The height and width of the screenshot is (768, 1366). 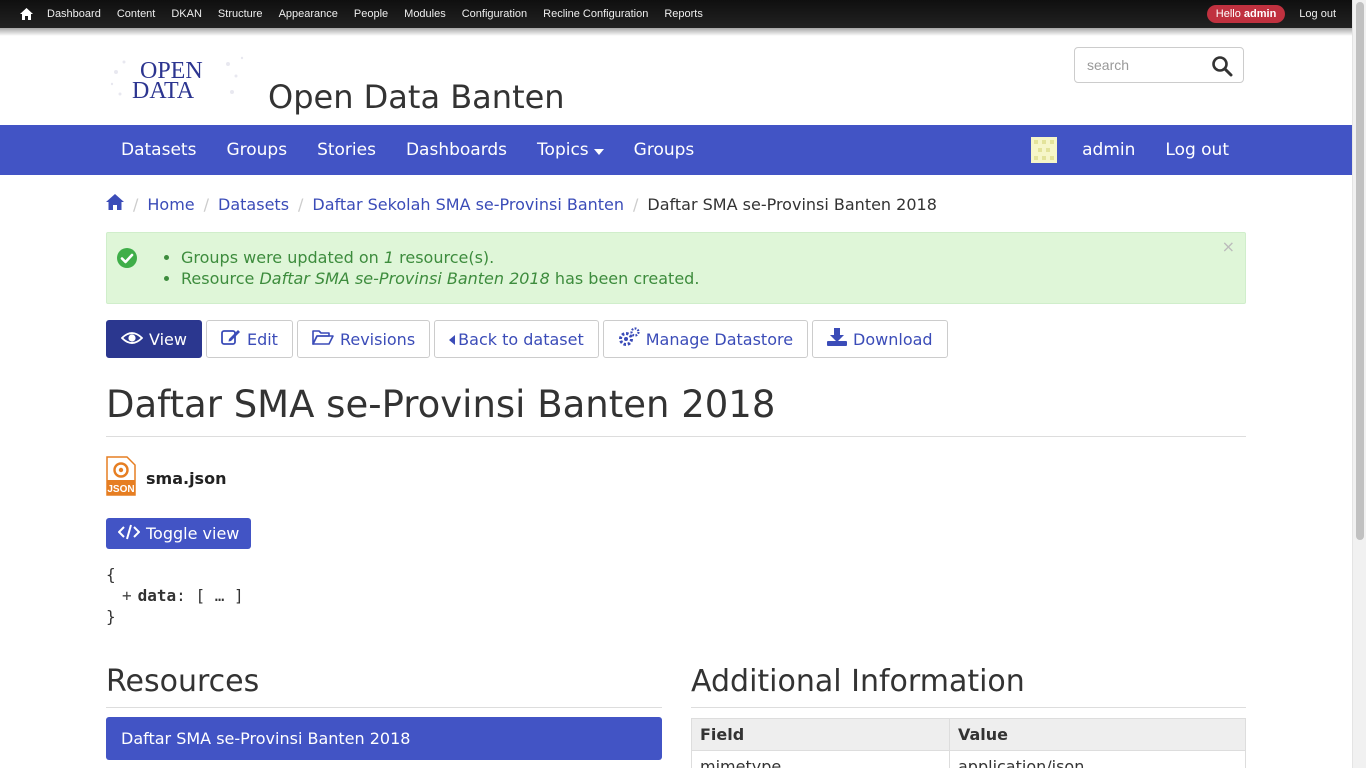 What do you see at coordinates (111, 574) in the screenshot?
I see `json-open-brace: {` at bounding box center [111, 574].